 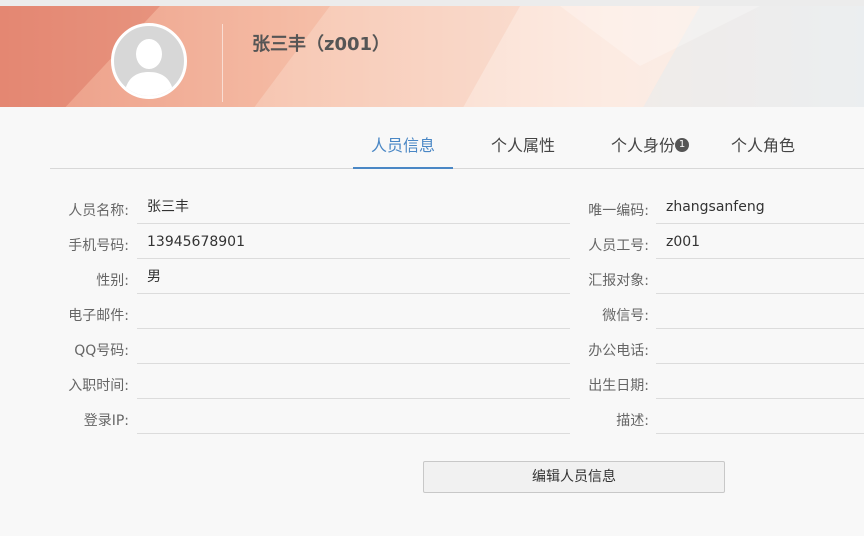 I want to click on employee-id-field: z001, so click(x=760, y=242).